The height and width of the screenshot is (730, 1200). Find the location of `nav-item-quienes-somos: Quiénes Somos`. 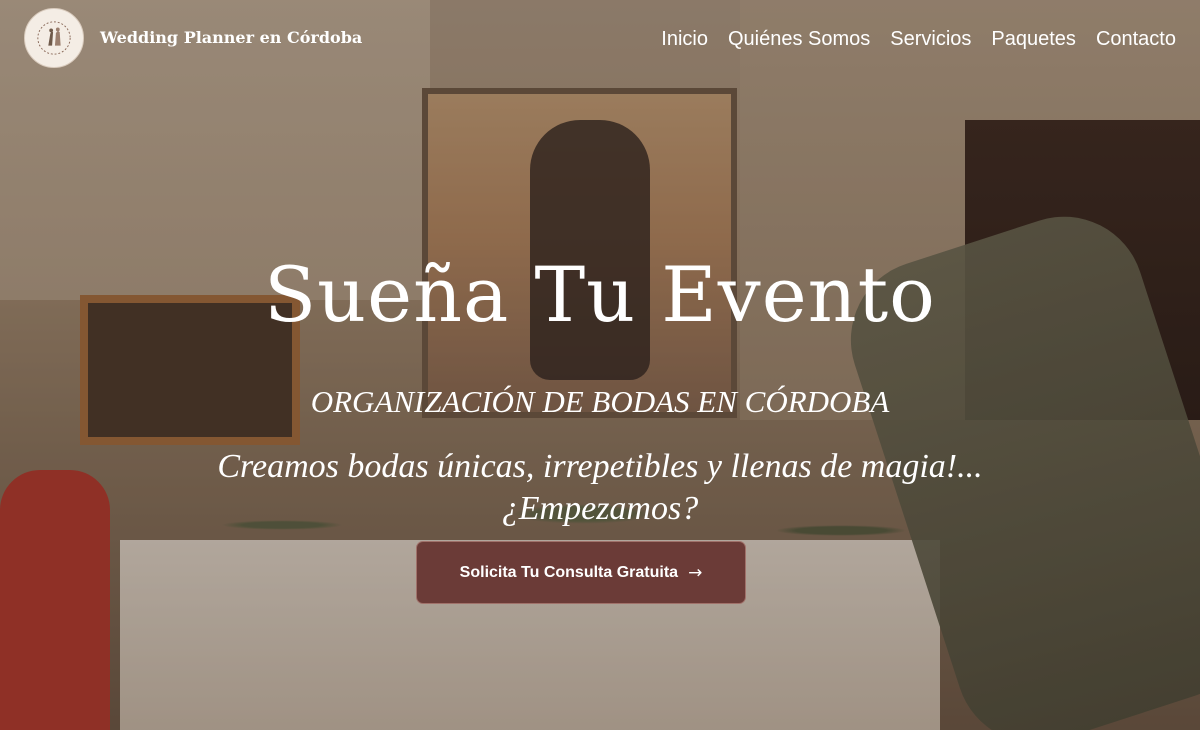

nav-item-quienes-somos: Quiénes Somos is located at coordinates (799, 39).